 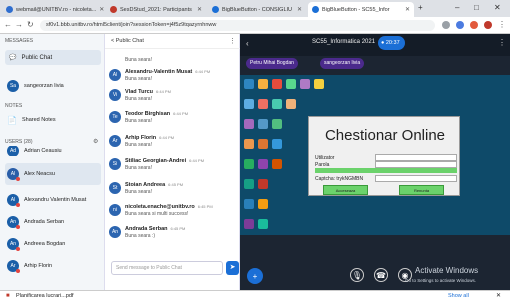 What do you see at coordinates (53, 222) in the screenshot?
I see `user-item: An Andrada Serban` at bounding box center [53, 222].